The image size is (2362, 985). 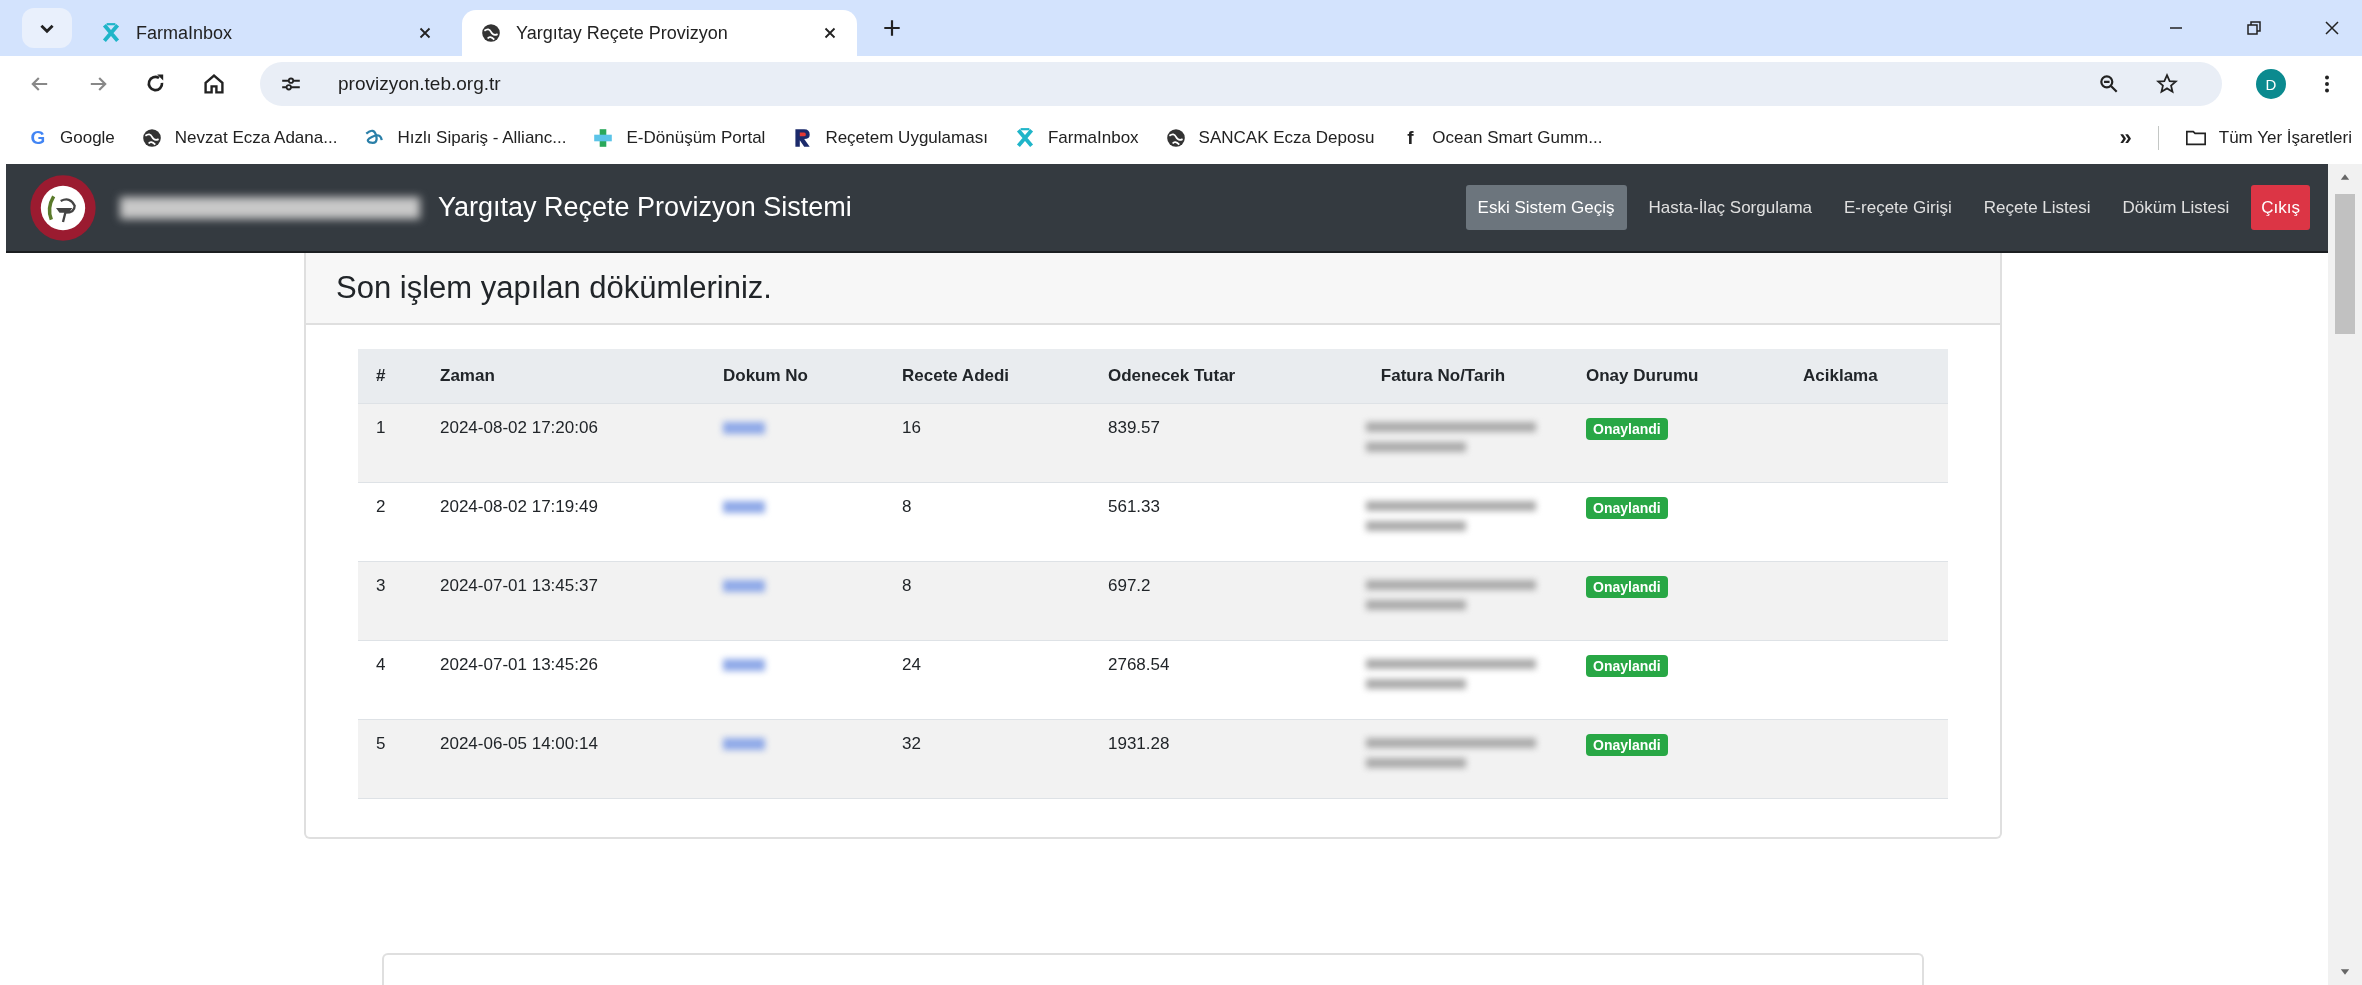 What do you see at coordinates (1172, 376) in the screenshot?
I see `column-header: Odenecek Tutar` at bounding box center [1172, 376].